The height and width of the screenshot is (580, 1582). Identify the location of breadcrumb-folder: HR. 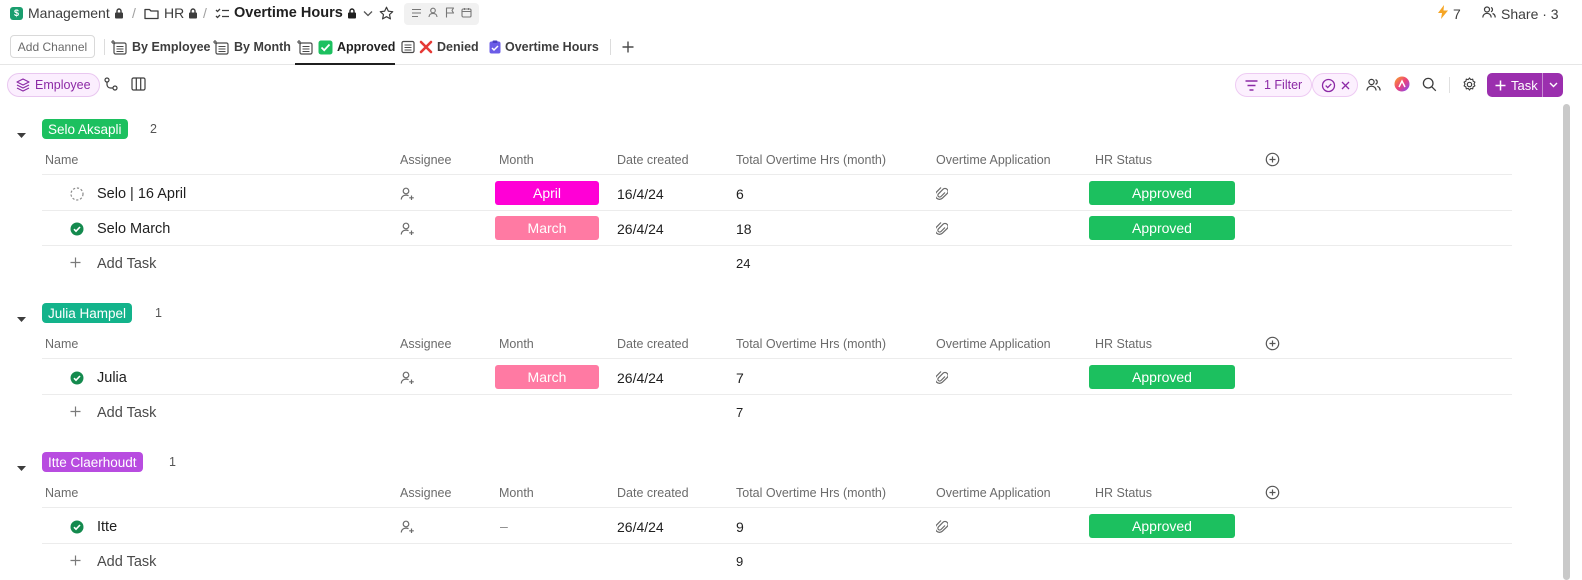
(171, 13).